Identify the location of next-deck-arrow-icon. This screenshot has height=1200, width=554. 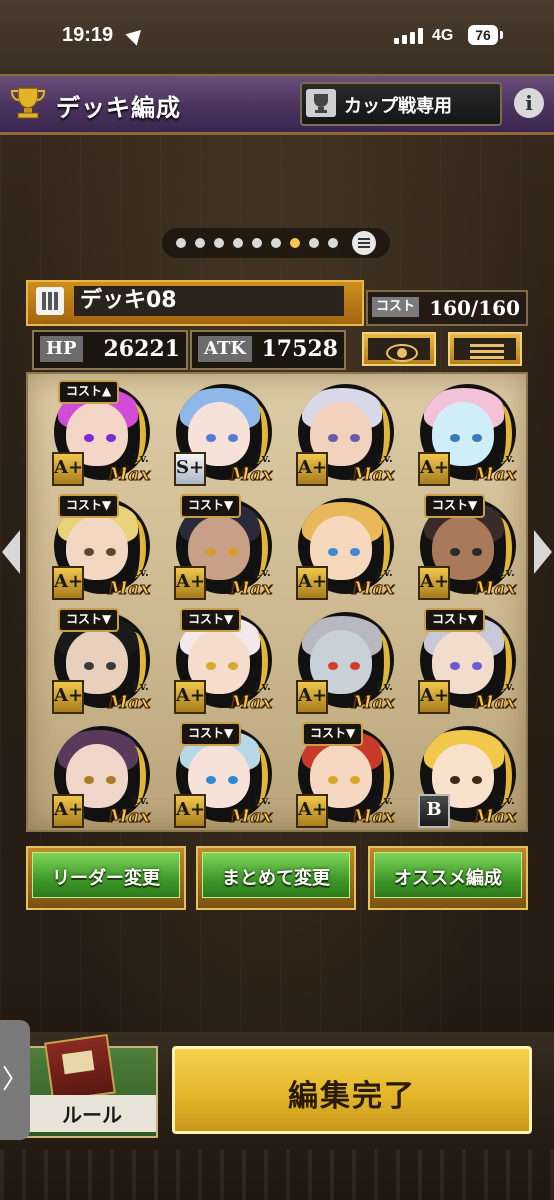
(543, 552).